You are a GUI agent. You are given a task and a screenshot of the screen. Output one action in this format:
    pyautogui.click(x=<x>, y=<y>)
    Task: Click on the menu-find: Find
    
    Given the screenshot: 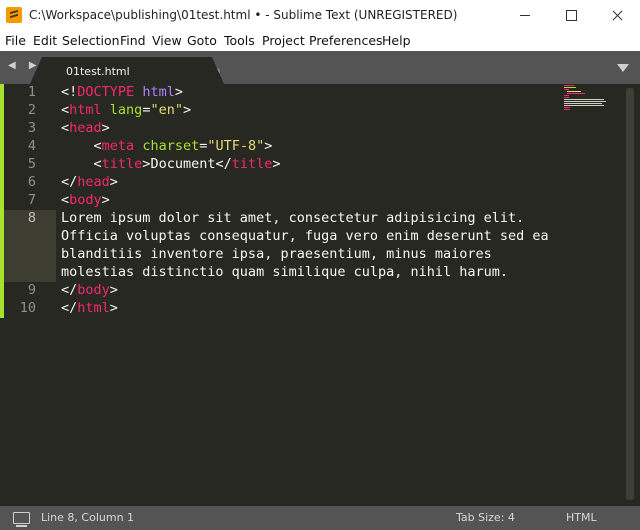 What is the action you would take?
    pyautogui.click(x=133, y=40)
    